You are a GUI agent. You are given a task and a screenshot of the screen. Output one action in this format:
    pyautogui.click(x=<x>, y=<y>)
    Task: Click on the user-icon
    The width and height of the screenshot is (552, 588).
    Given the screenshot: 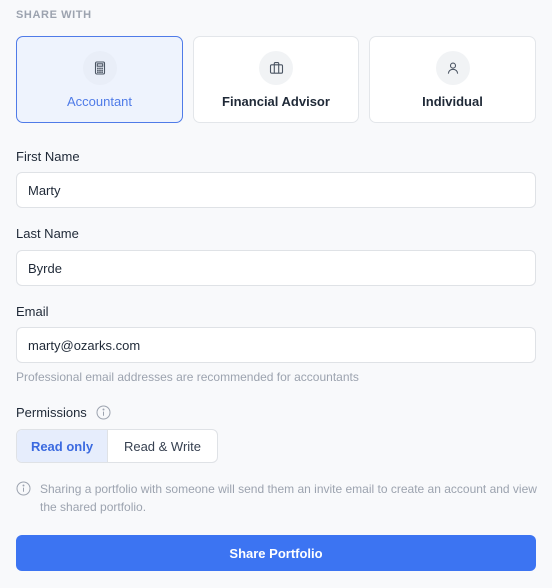 What is the action you would take?
    pyautogui.click(x=452, y=68)
    